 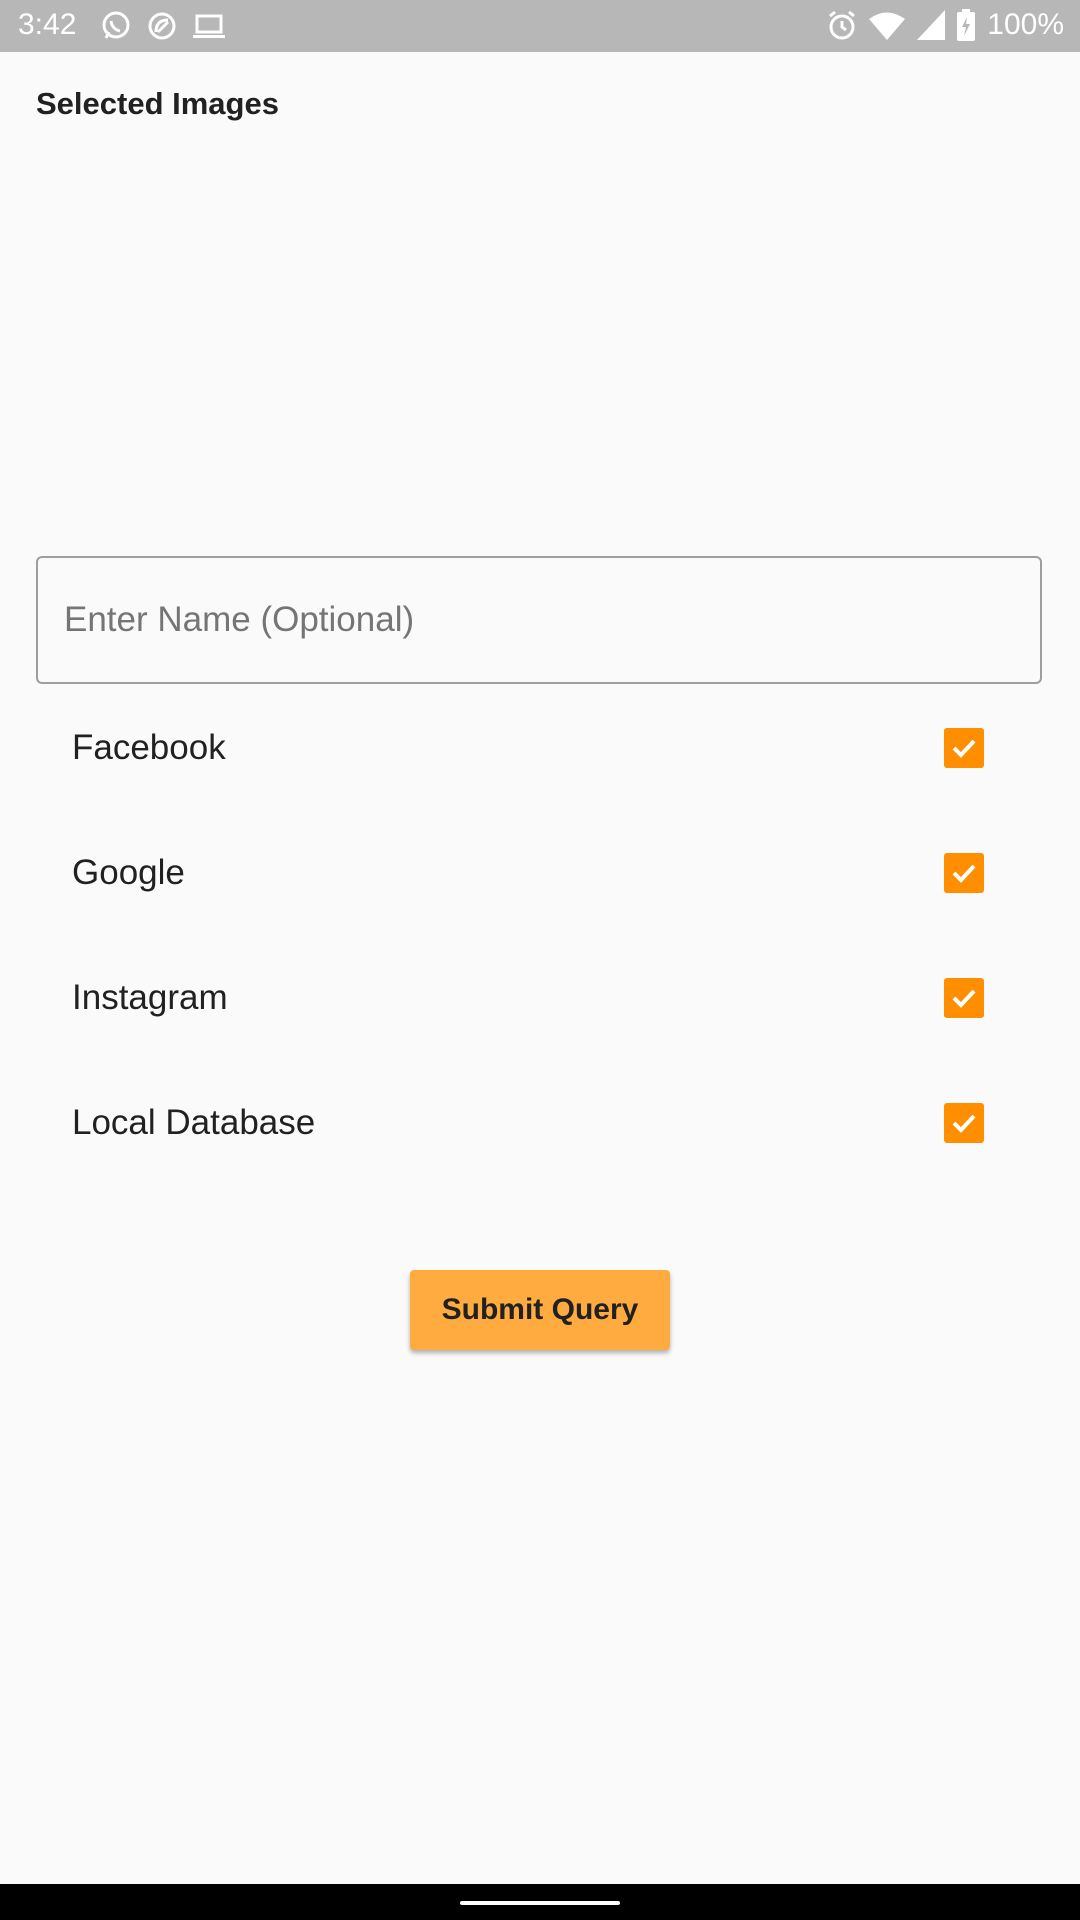 I want to click on notification-icons, so click(x=163, y=26).